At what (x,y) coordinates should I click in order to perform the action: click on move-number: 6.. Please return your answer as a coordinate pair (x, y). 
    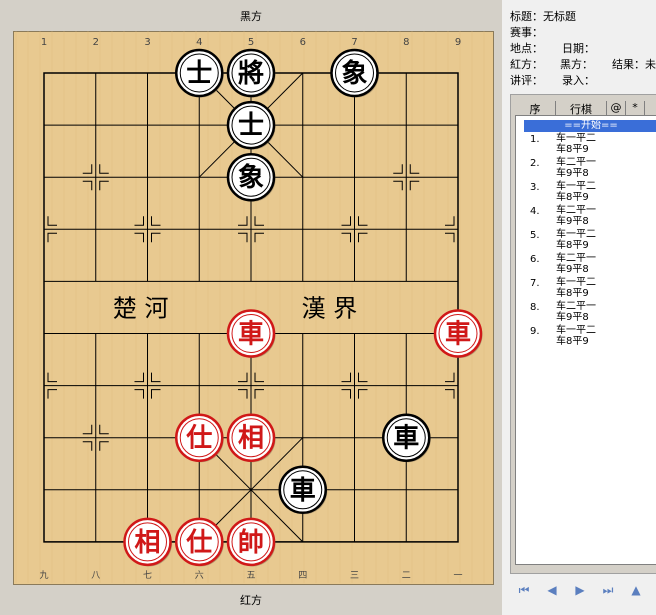
    Looking at the image, I should click on (535, 259).